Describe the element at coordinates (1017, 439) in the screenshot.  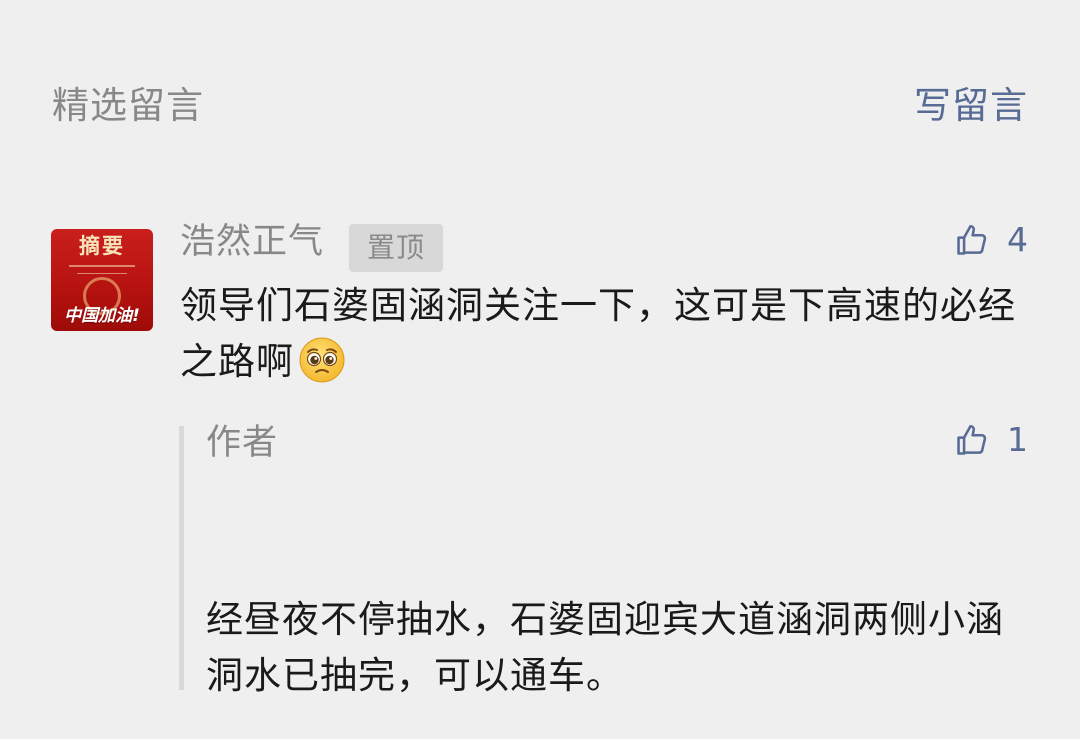
I see `reply-like-count: 1` at that location.